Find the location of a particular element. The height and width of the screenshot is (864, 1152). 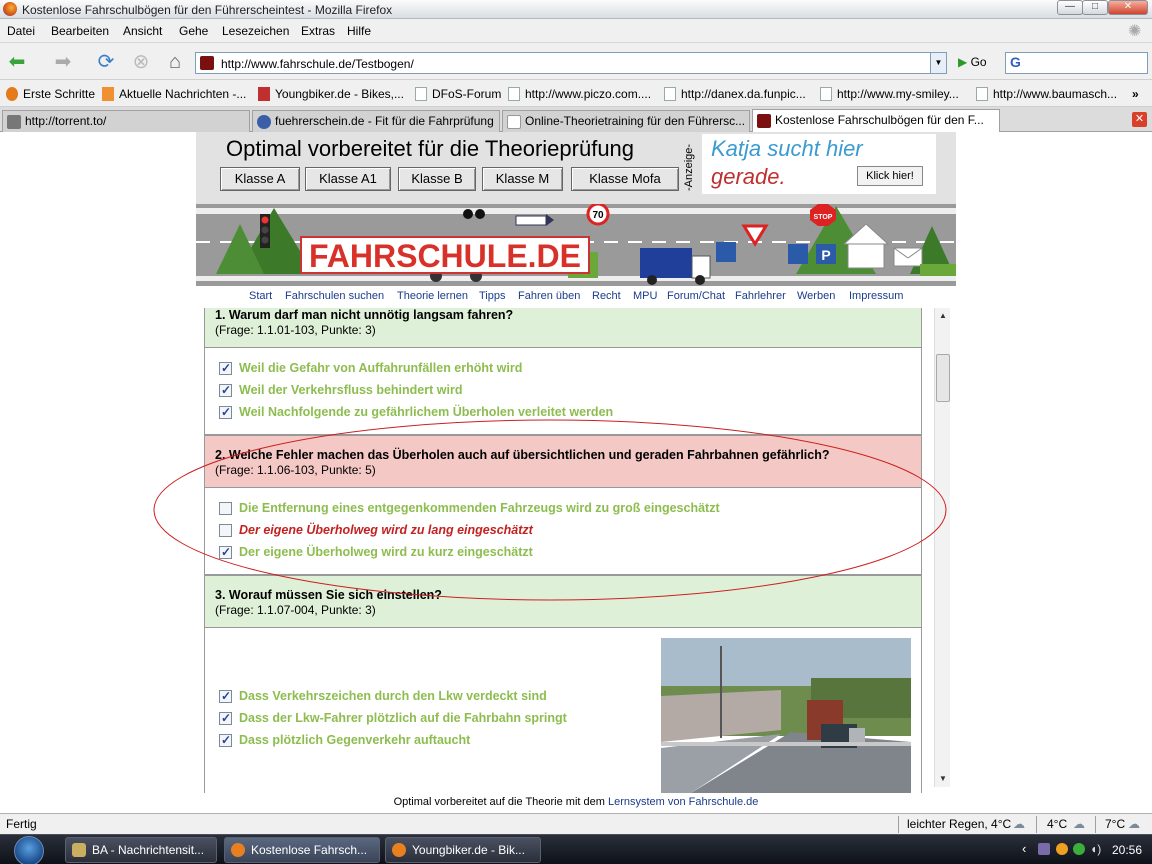

menu-datei: Datei is located at coordinates (21, 31).